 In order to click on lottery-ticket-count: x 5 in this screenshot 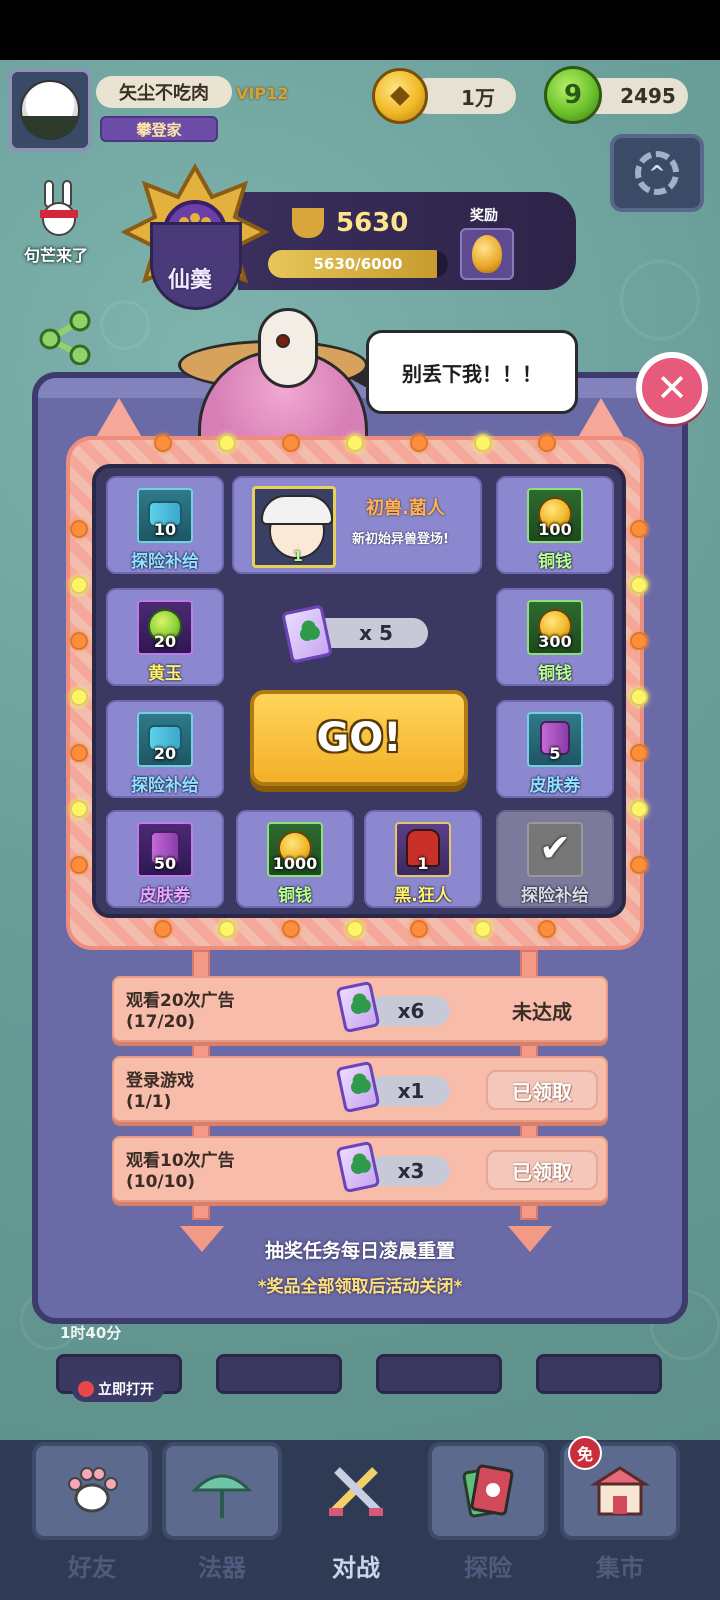, I will do `click(357, 634)`.